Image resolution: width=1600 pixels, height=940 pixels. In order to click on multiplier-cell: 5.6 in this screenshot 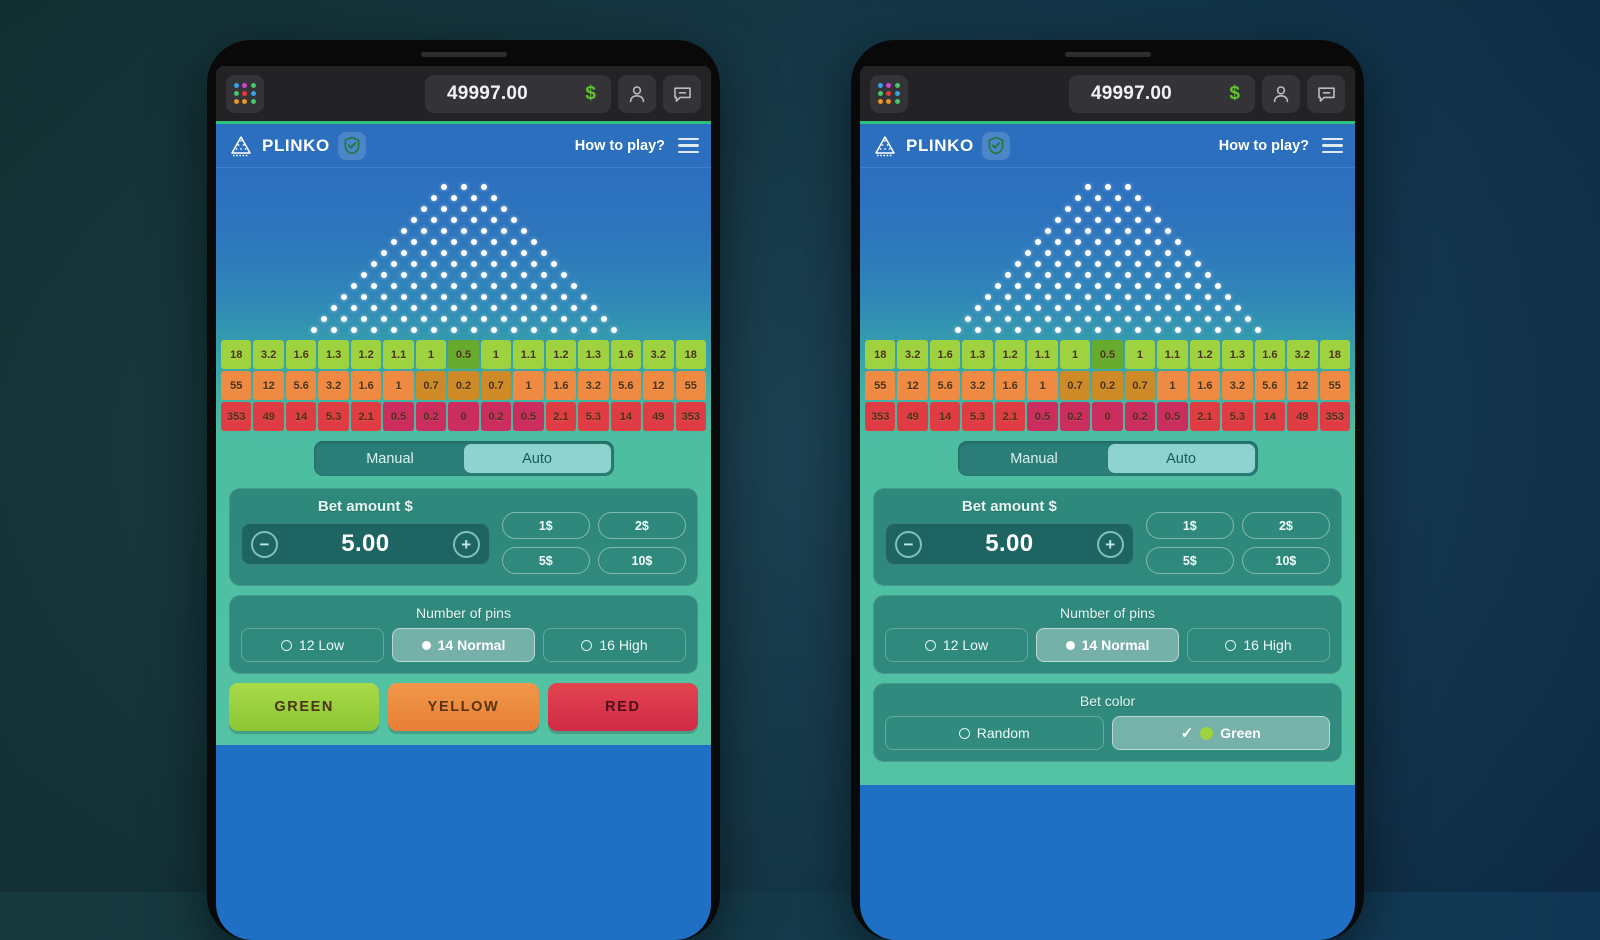, I will do `click(626, 385)`.